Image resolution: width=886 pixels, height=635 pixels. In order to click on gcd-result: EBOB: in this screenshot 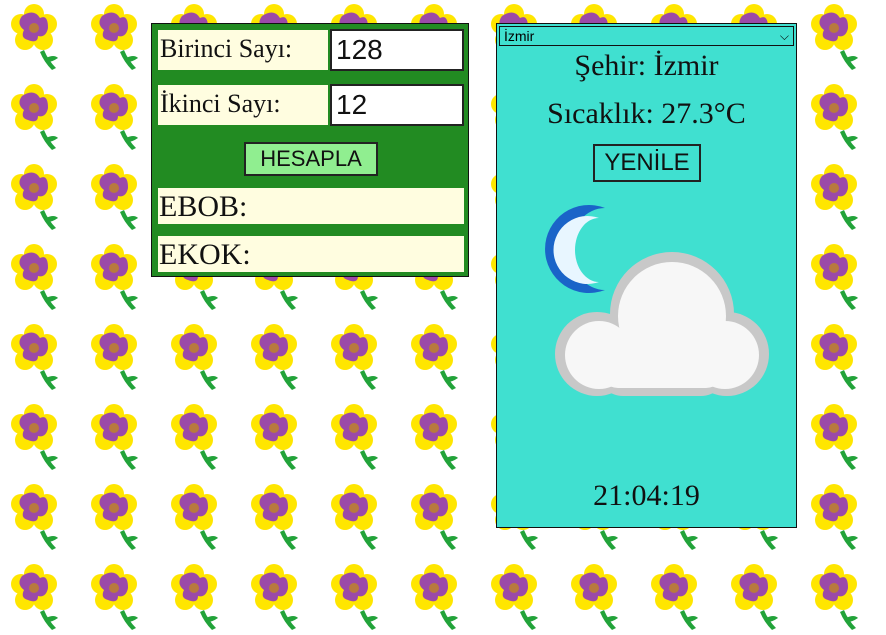, I will do `click(311, 206)`.